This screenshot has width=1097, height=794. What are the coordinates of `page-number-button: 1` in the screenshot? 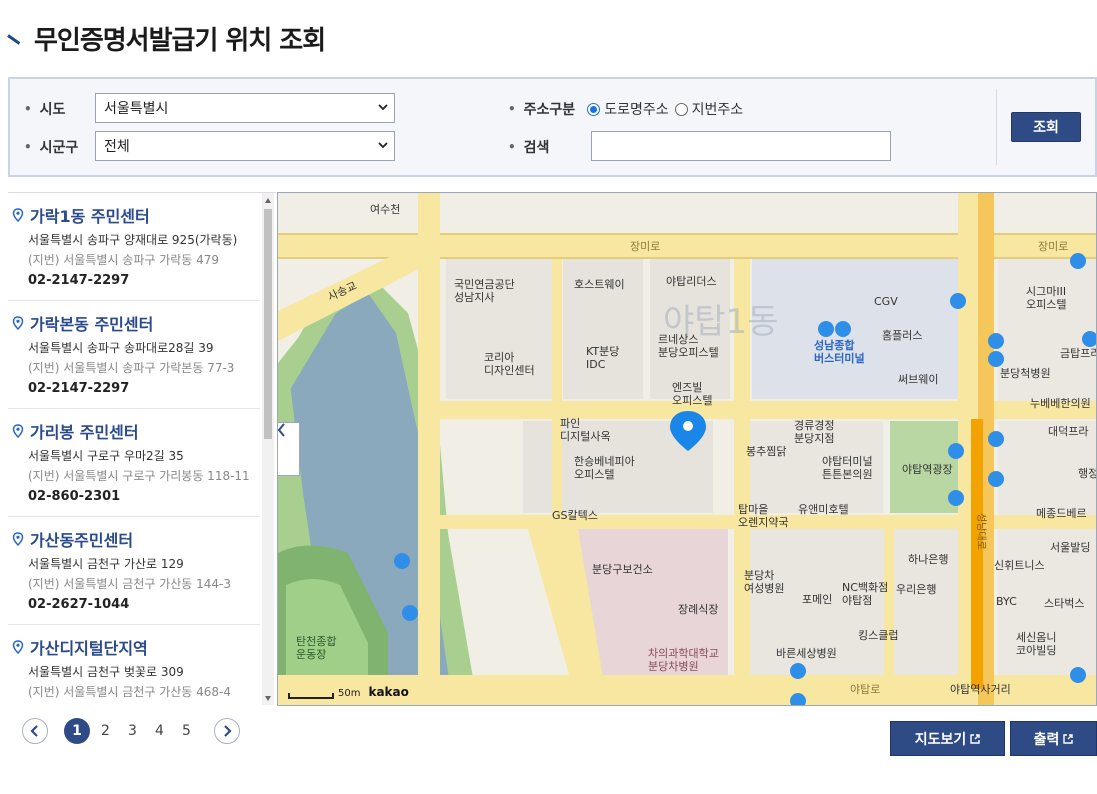 It's located at (77, 731).